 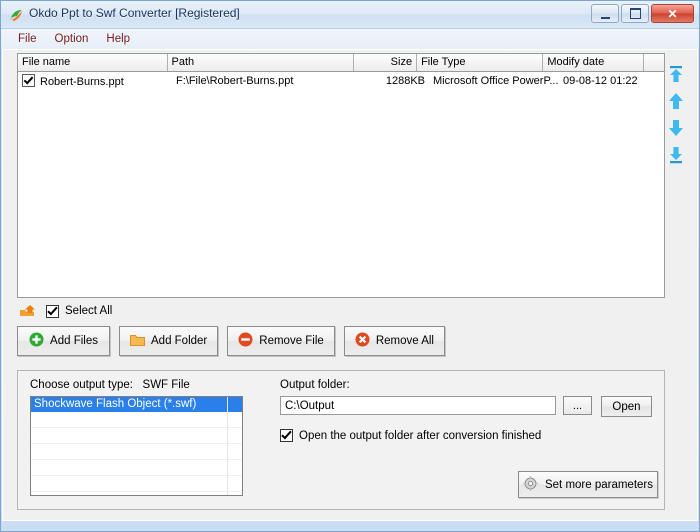 I want to click on column-header-file-type: File Type, so click(x=480, y=62).